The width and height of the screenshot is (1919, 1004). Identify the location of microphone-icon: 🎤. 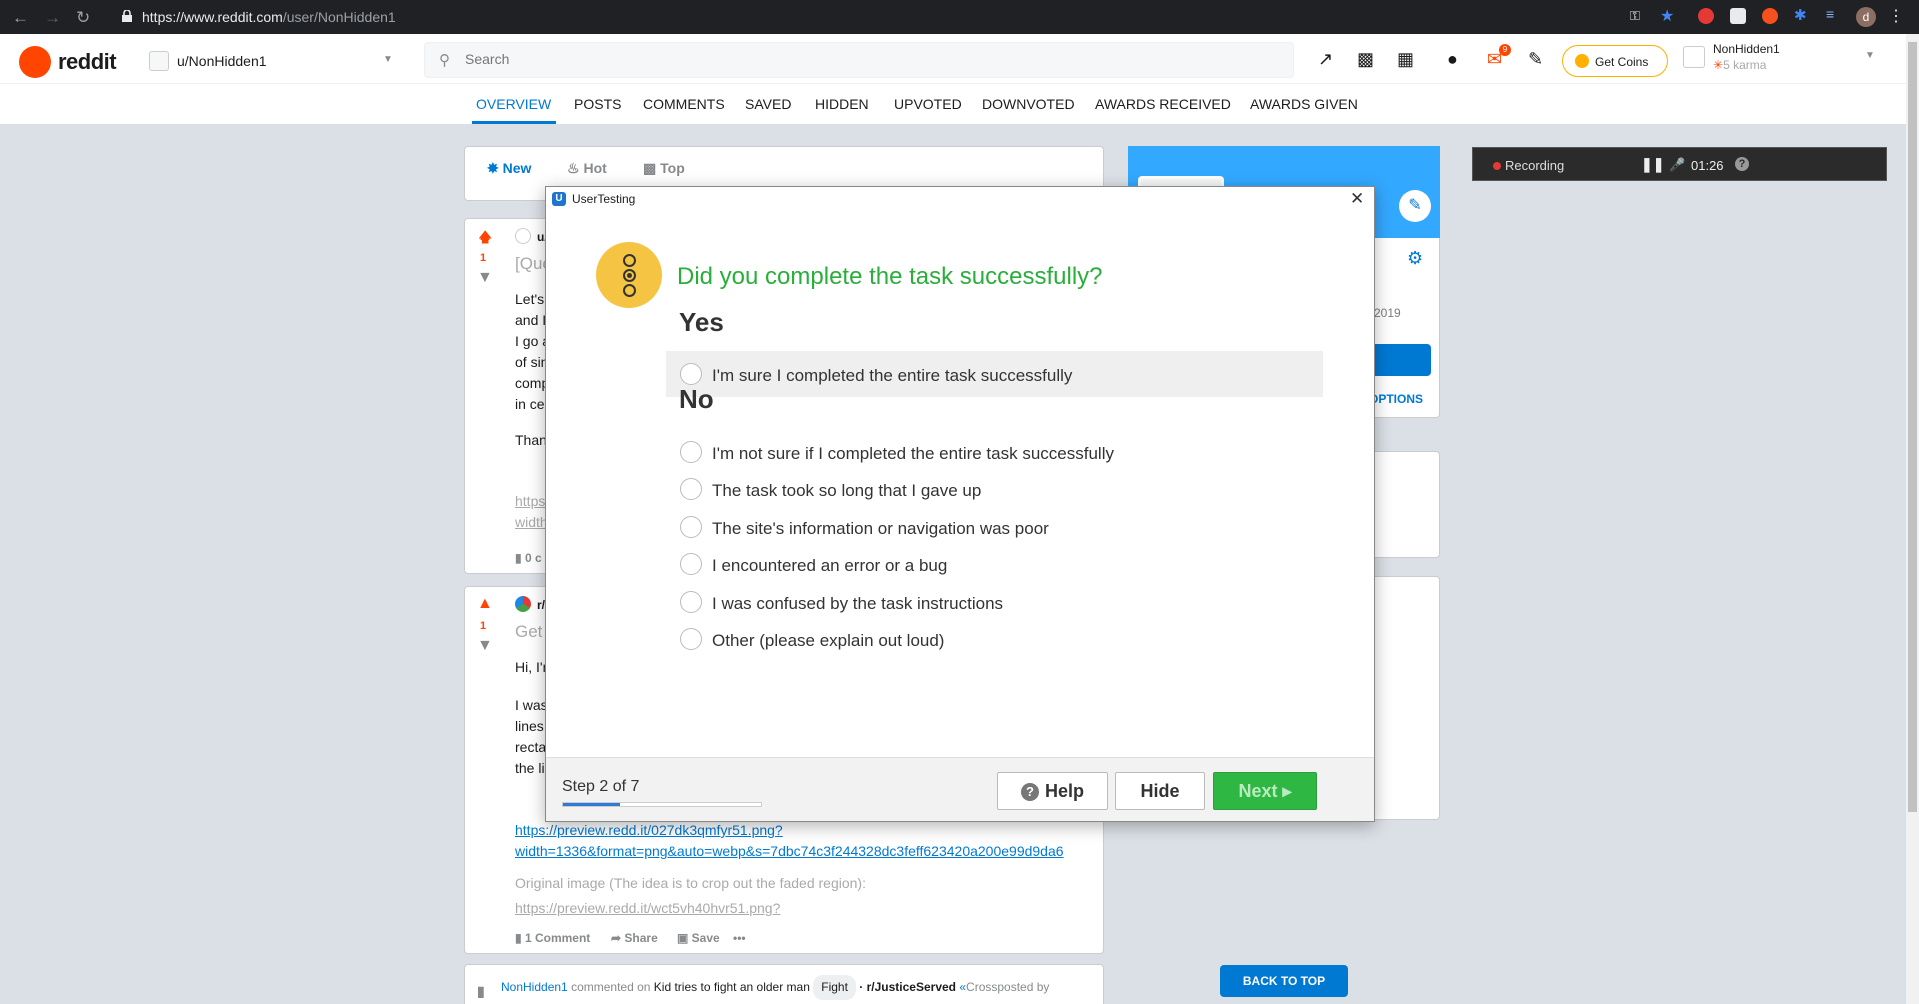
(1677, 165).